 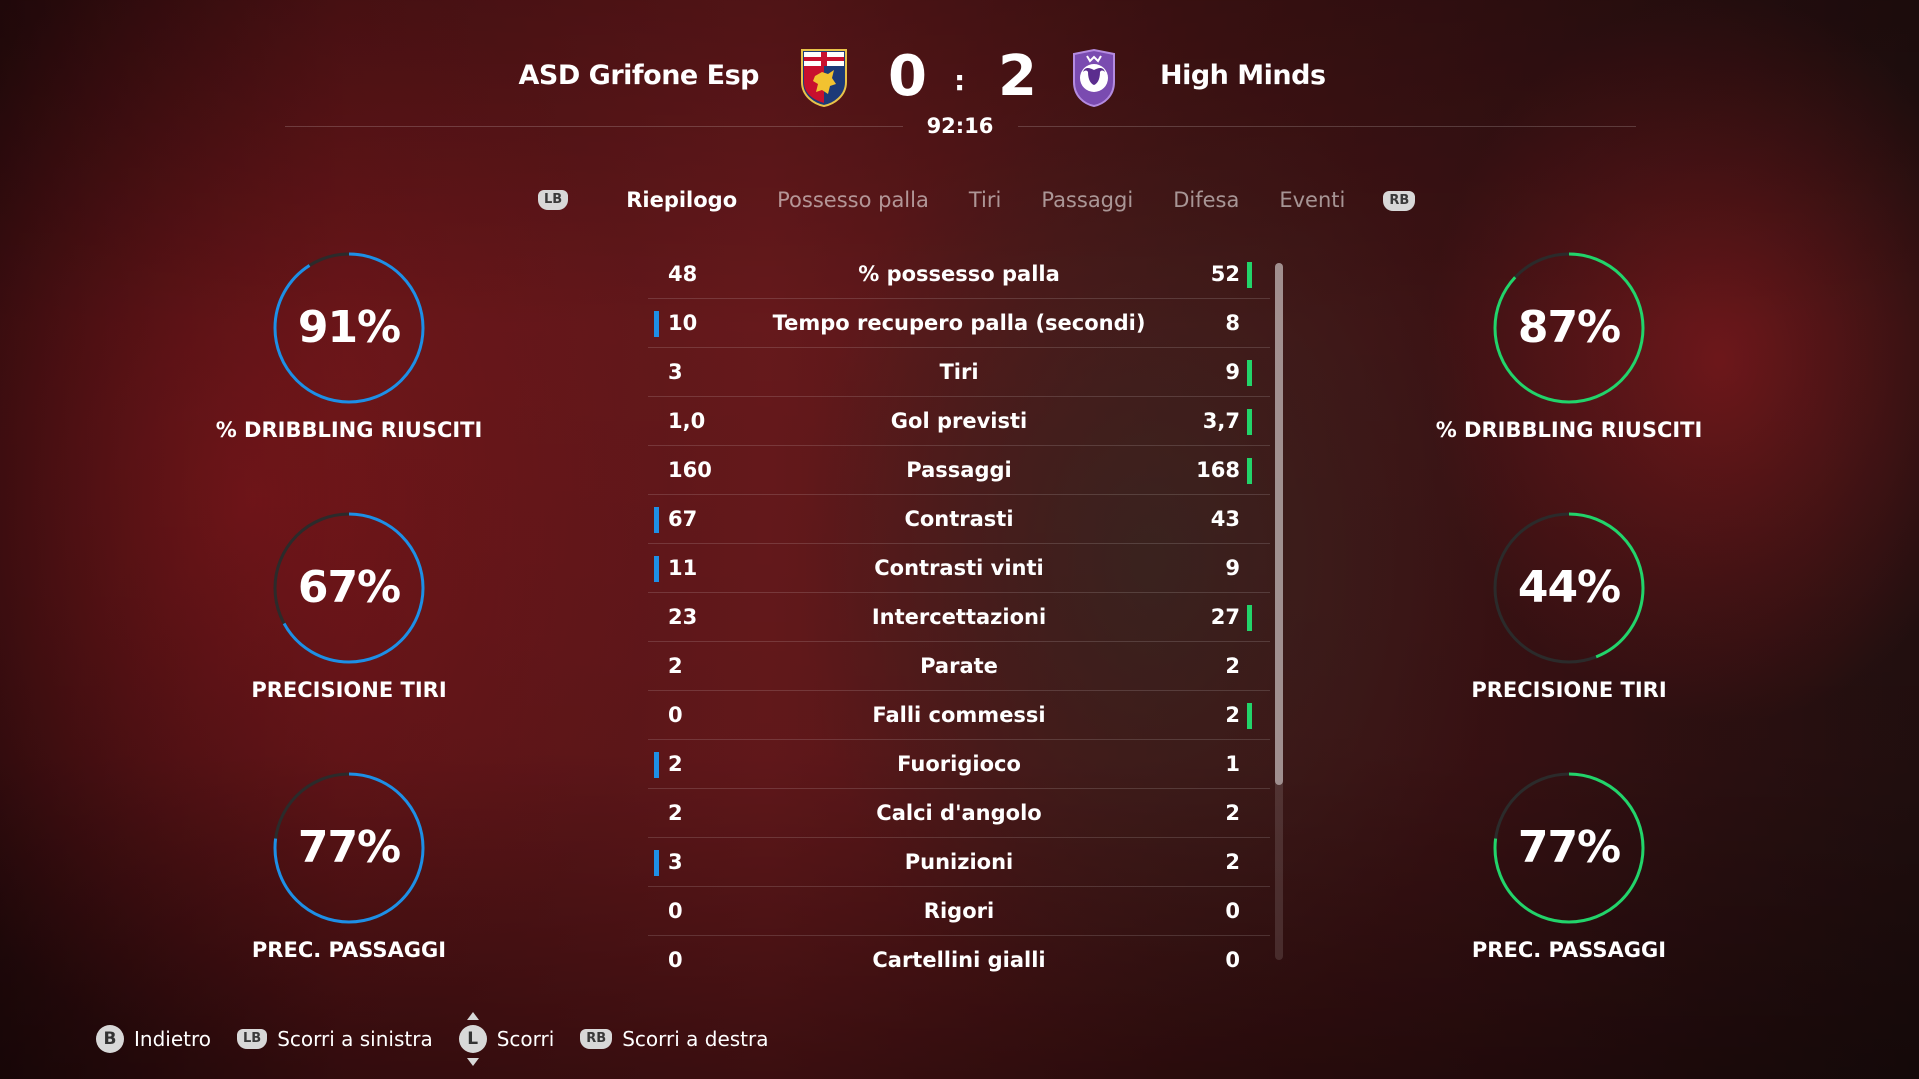 I want to click on stat-row: 160 Passaggi 168, so click(x=959, y=470).